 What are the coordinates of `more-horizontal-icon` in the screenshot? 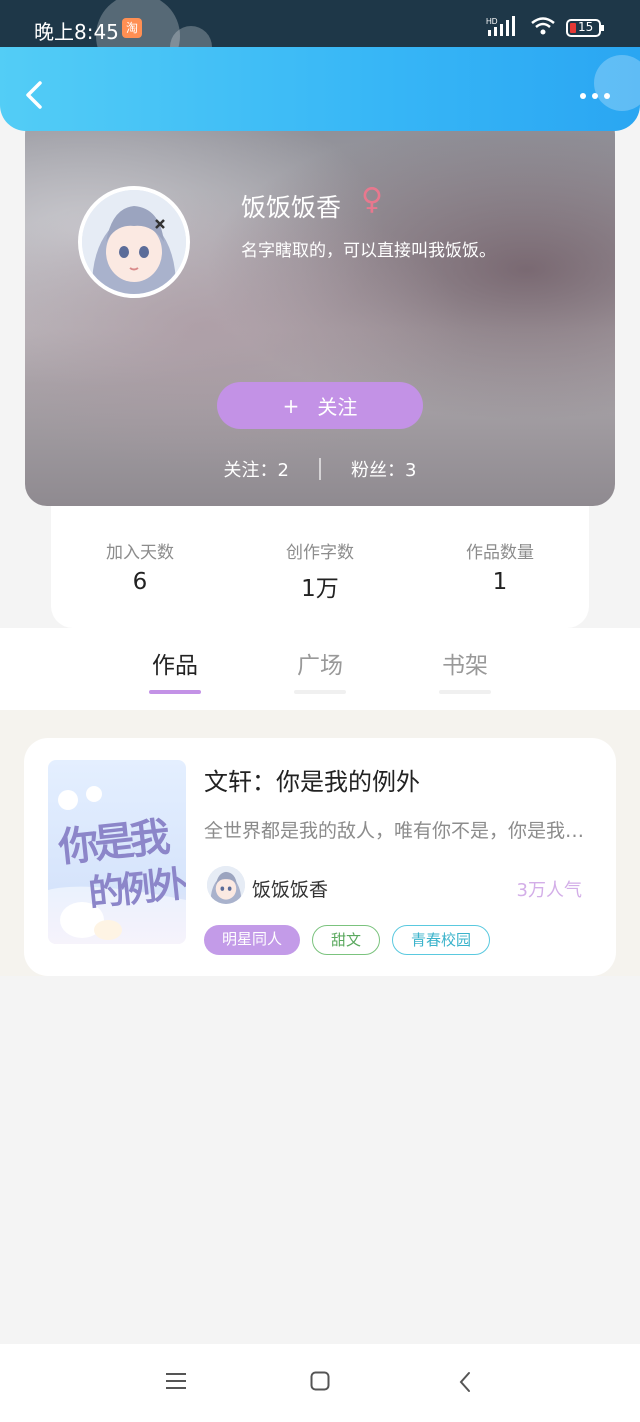 It's located at (595, 96).